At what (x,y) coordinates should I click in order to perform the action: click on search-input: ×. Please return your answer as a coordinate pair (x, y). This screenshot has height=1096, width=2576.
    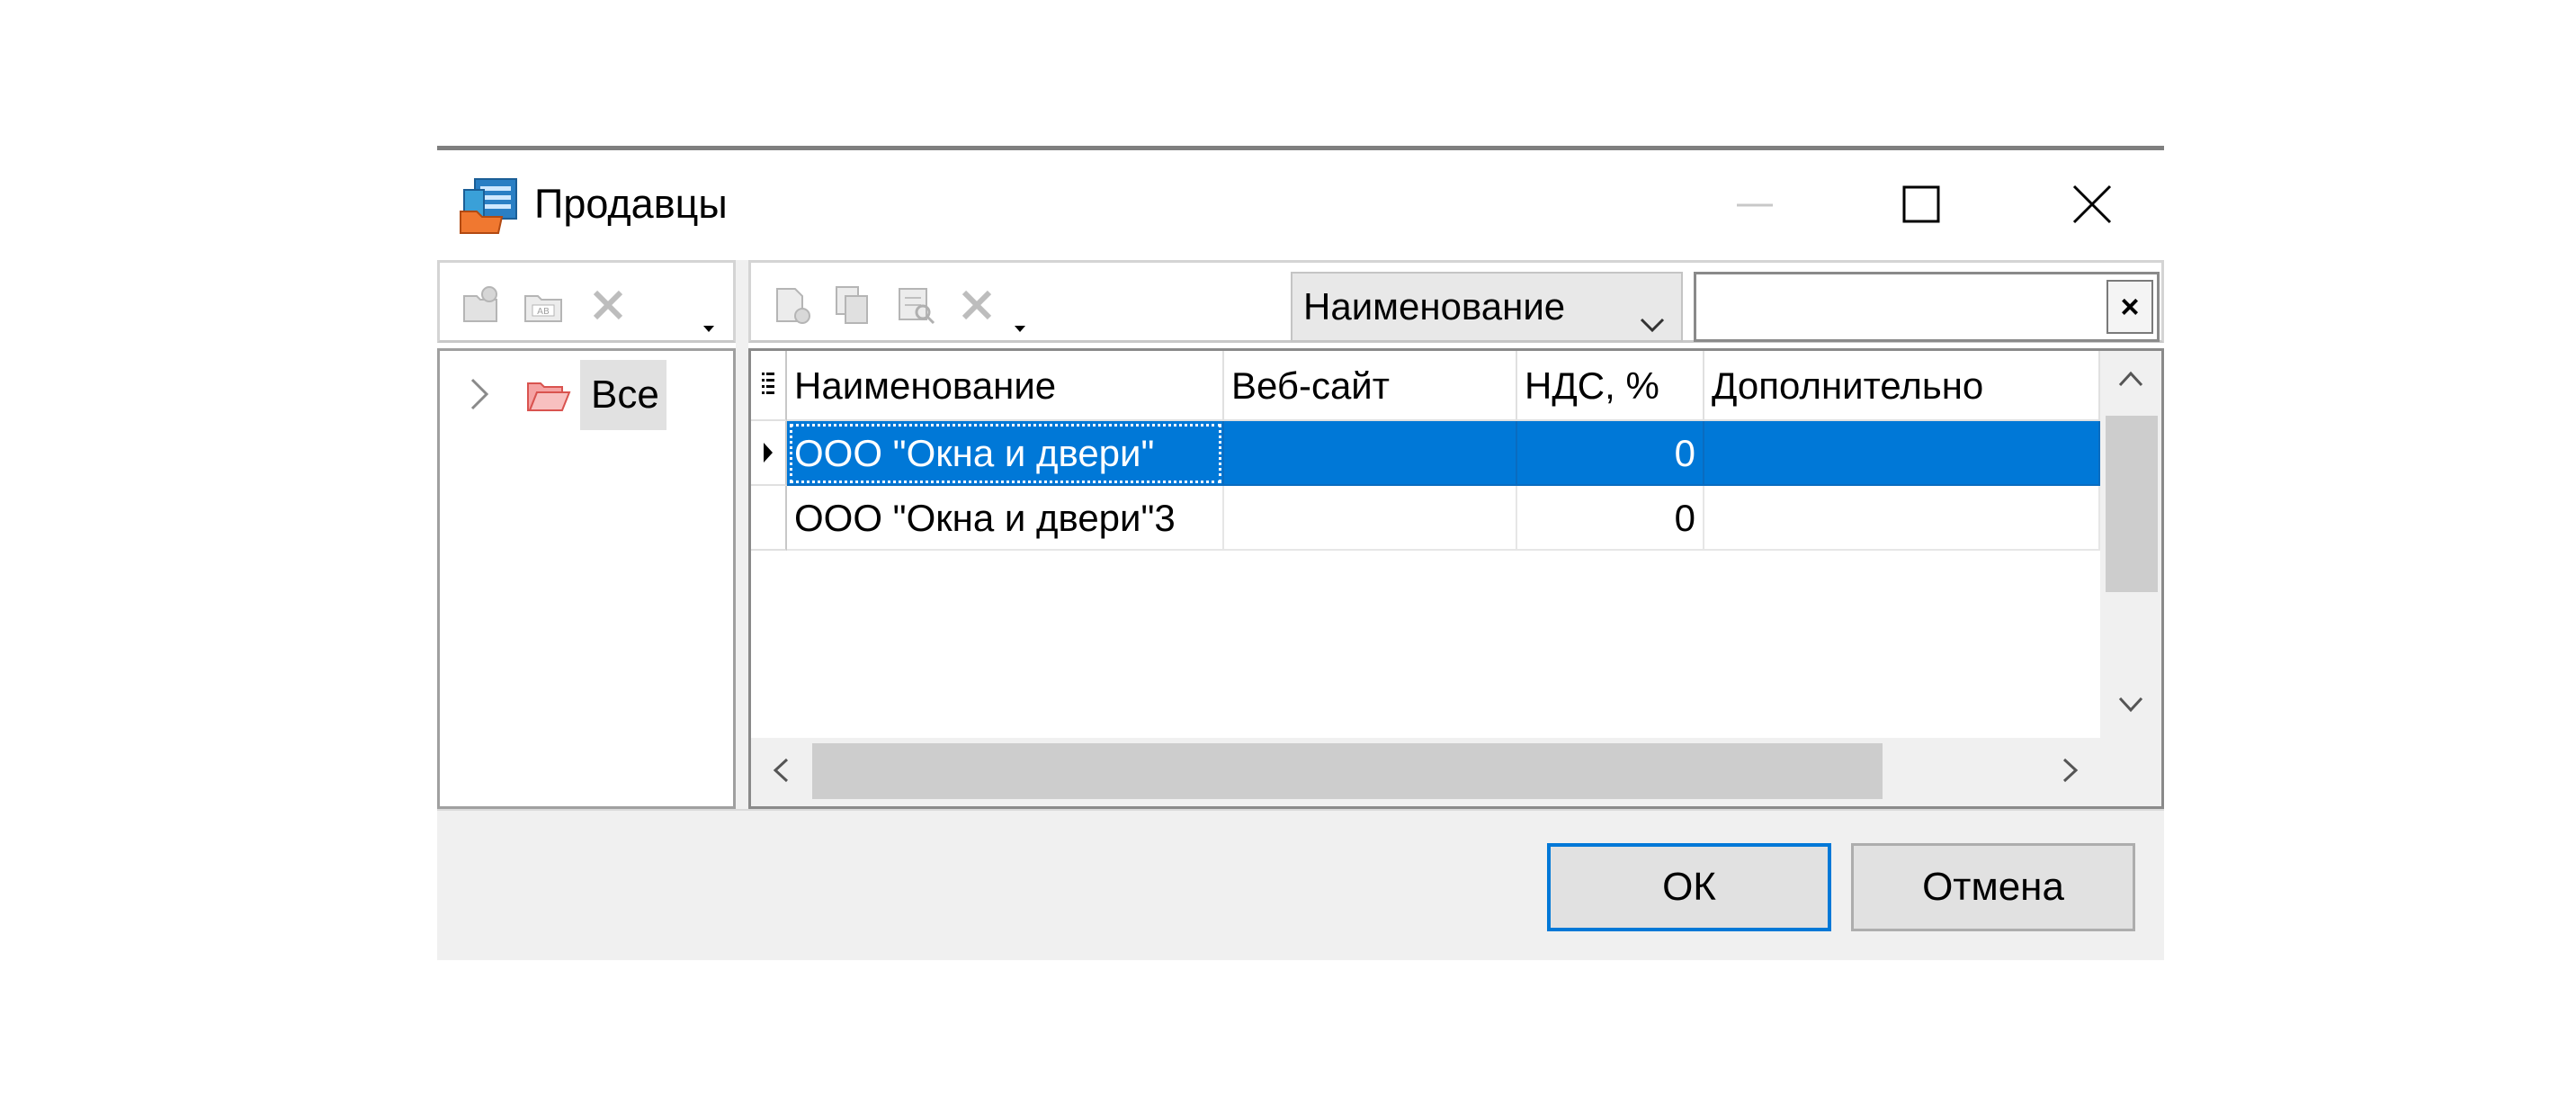
    Looking at the image, I should click on (1927, 307).